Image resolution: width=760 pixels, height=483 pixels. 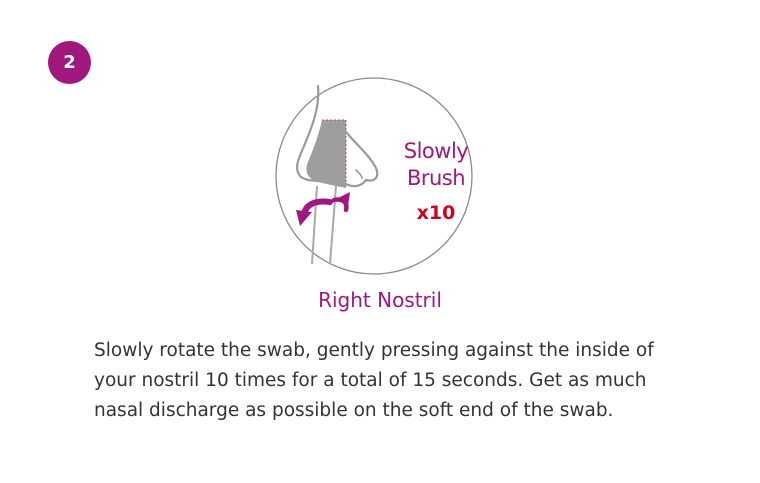 I want to click on brush-label: Slowly Brush, so click(x=436, y=165).